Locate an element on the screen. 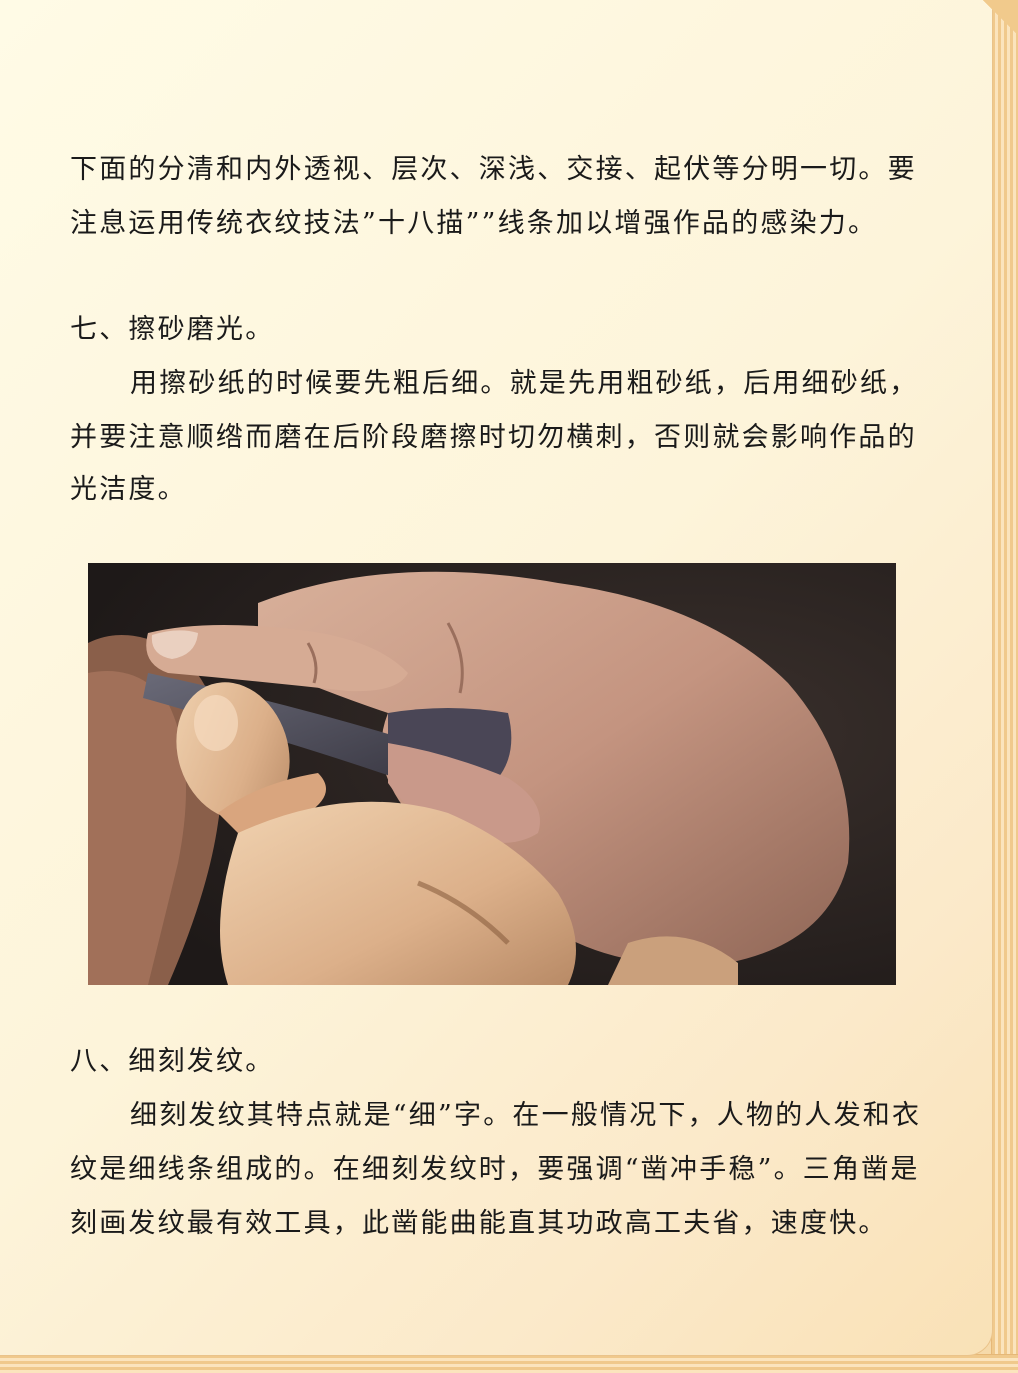 This screenshot has width=1018, height=1373. paragraph-line: 光洁度。 is located at coordinates (128, 489).